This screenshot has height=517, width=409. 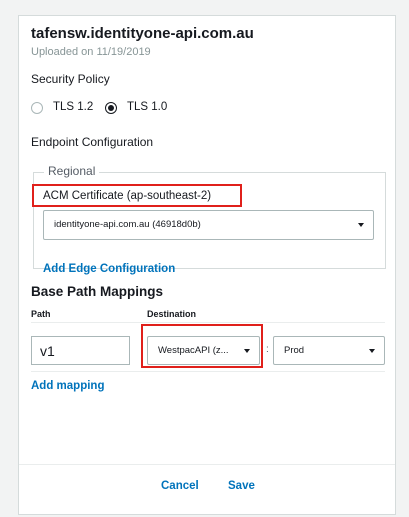 What do you see at coordinates (92, 142) in the screenshot?
I see `endpoint-config-label: Endpoint Configuration` at bounding box center [92, 142].